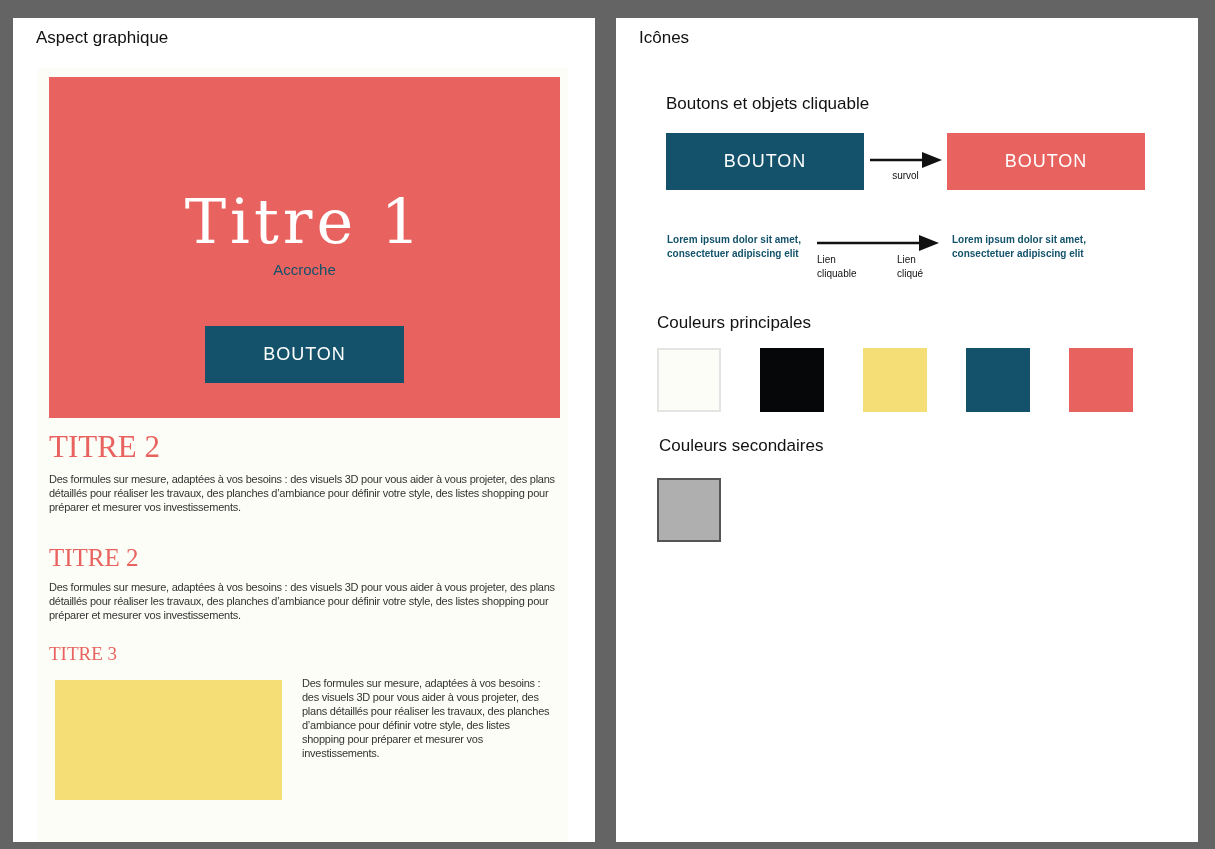 The height and width of the screenshot is (849, 1215). I want to click on arrow-label: survol, so click(905, 175).